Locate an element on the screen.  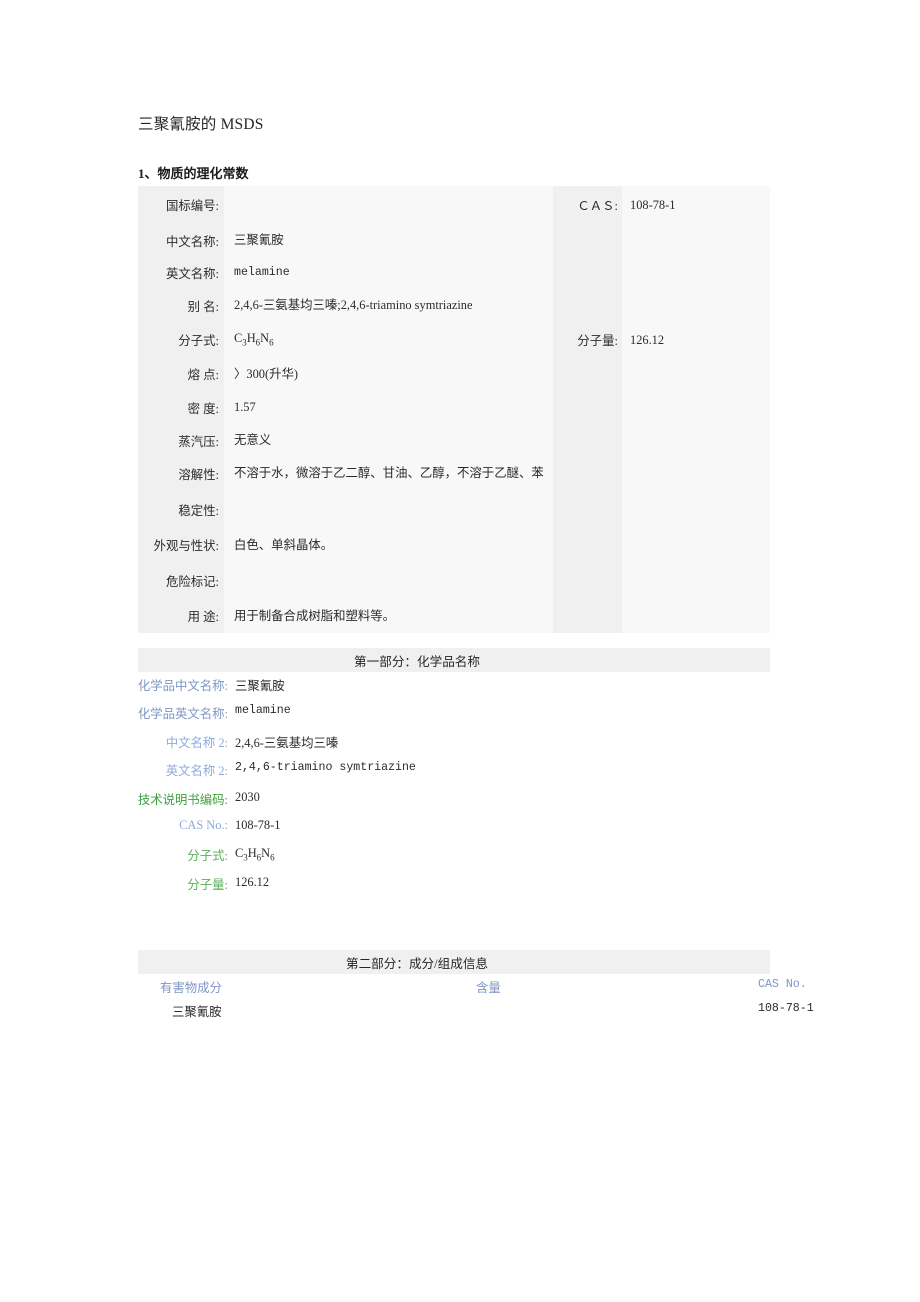
name-list-value: 2,4,6-三氨基均三嗪 is located at coordinates (287, 742).